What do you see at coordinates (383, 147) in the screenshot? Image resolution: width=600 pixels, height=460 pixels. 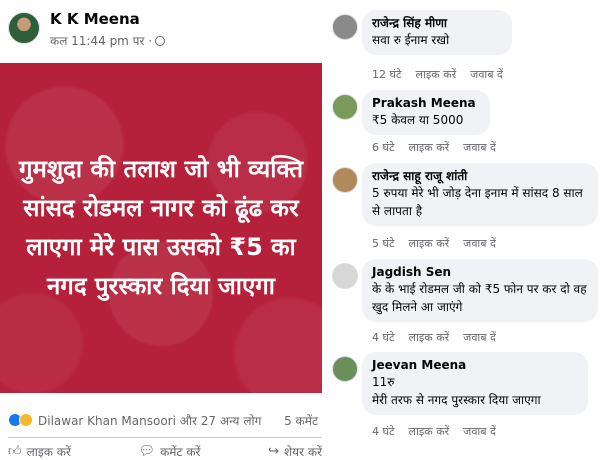 I see `comment-time: 6 घंटे` at bounding box center [383, 147].